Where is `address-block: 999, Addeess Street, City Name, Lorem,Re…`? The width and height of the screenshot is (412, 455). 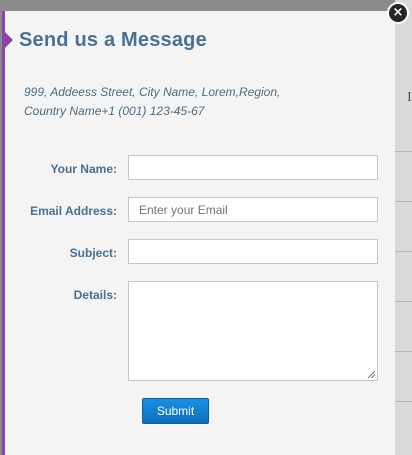 address-block: 999, Addeess Street, City Name, Lorem,Re… is located at coordinates (184, 102).